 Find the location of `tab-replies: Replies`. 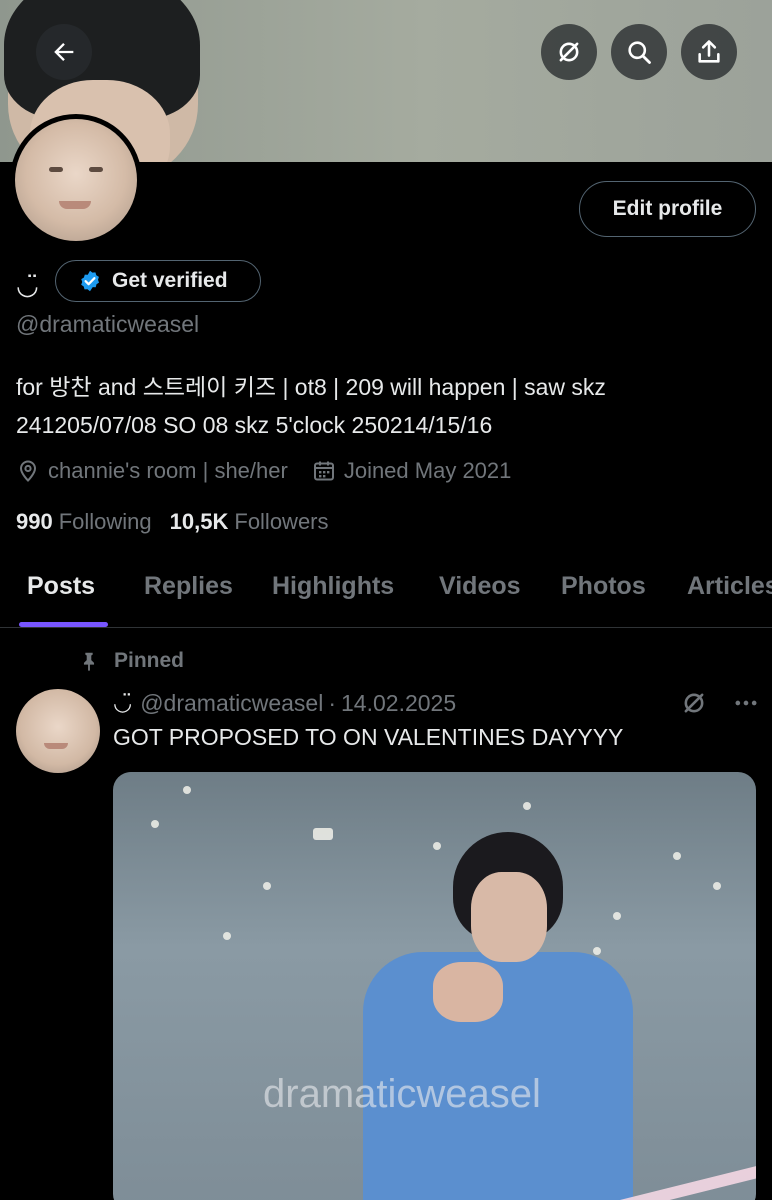

tab-replies: Replies is located at coordinates (188, 586).